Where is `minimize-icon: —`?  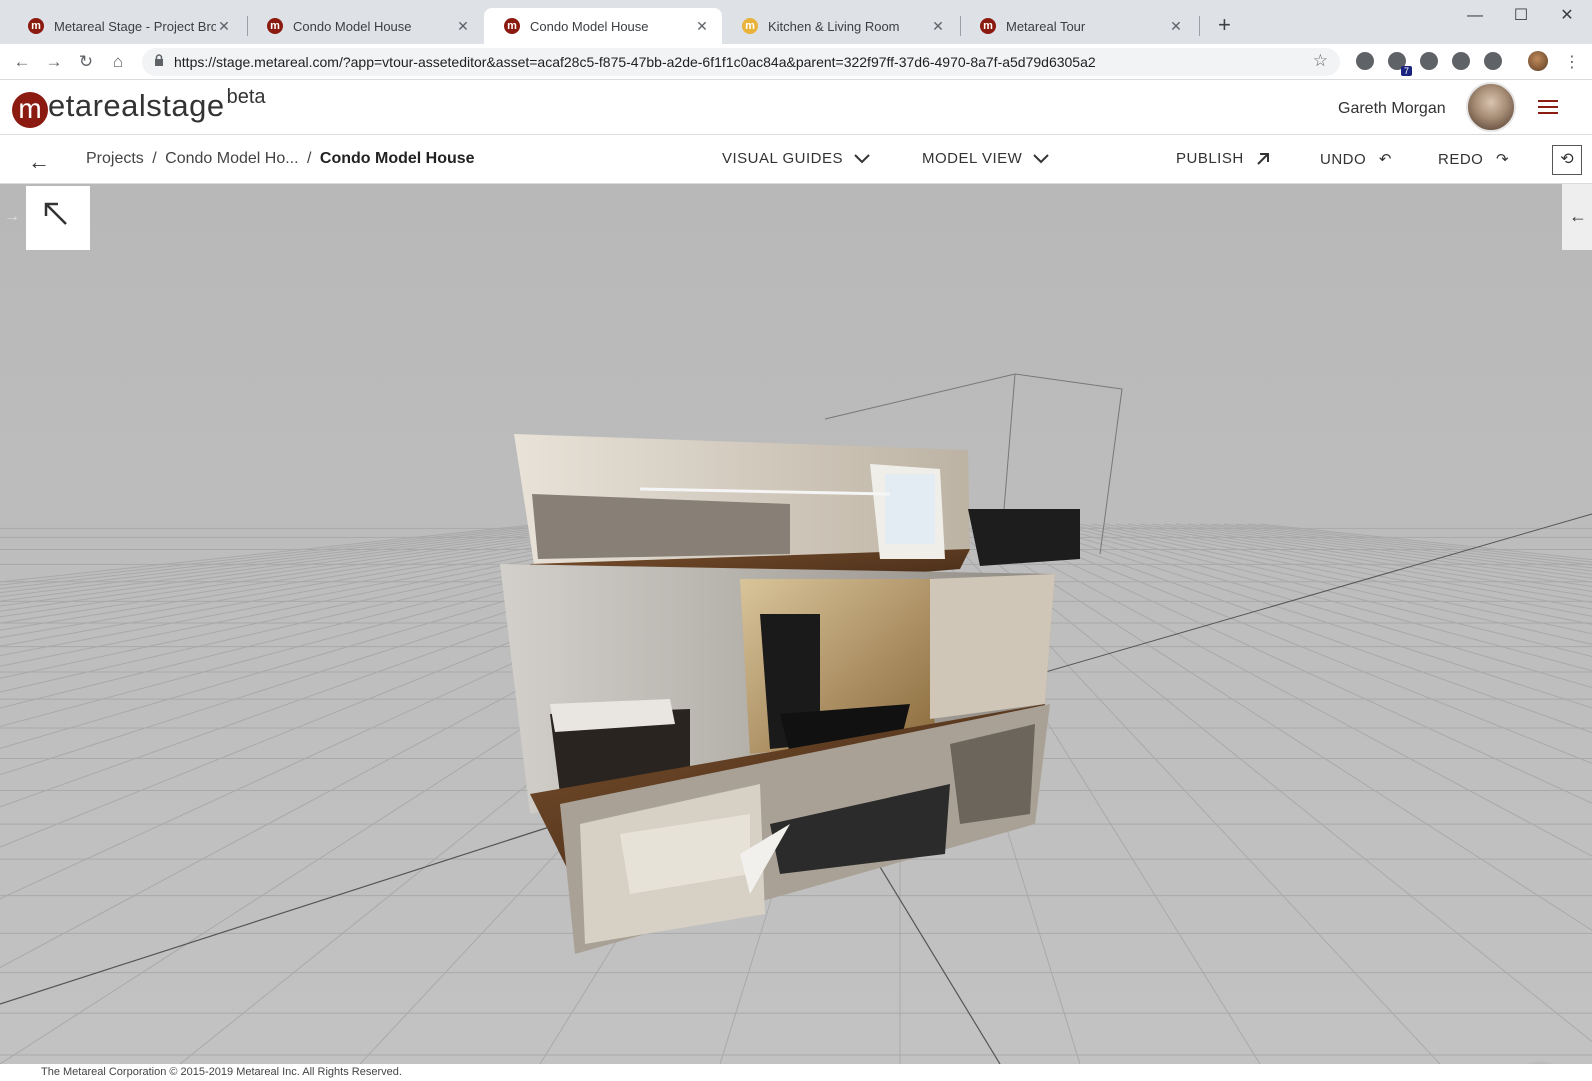 minimize-icon: — is located at coordinates (1475, 16).